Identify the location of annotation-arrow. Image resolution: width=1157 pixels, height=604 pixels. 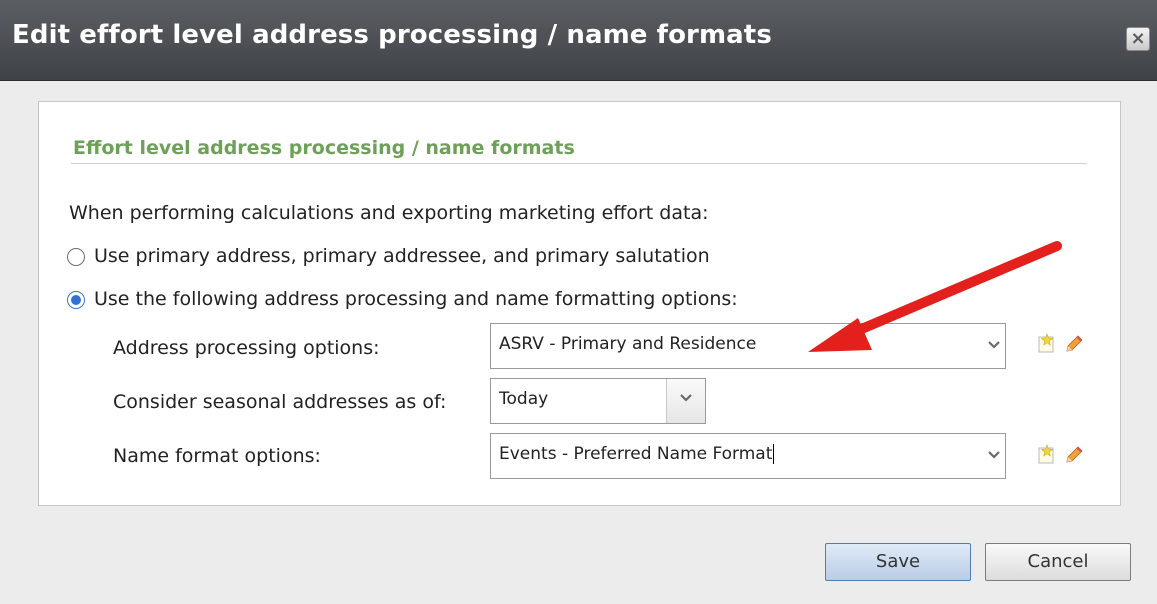
(935, 296).